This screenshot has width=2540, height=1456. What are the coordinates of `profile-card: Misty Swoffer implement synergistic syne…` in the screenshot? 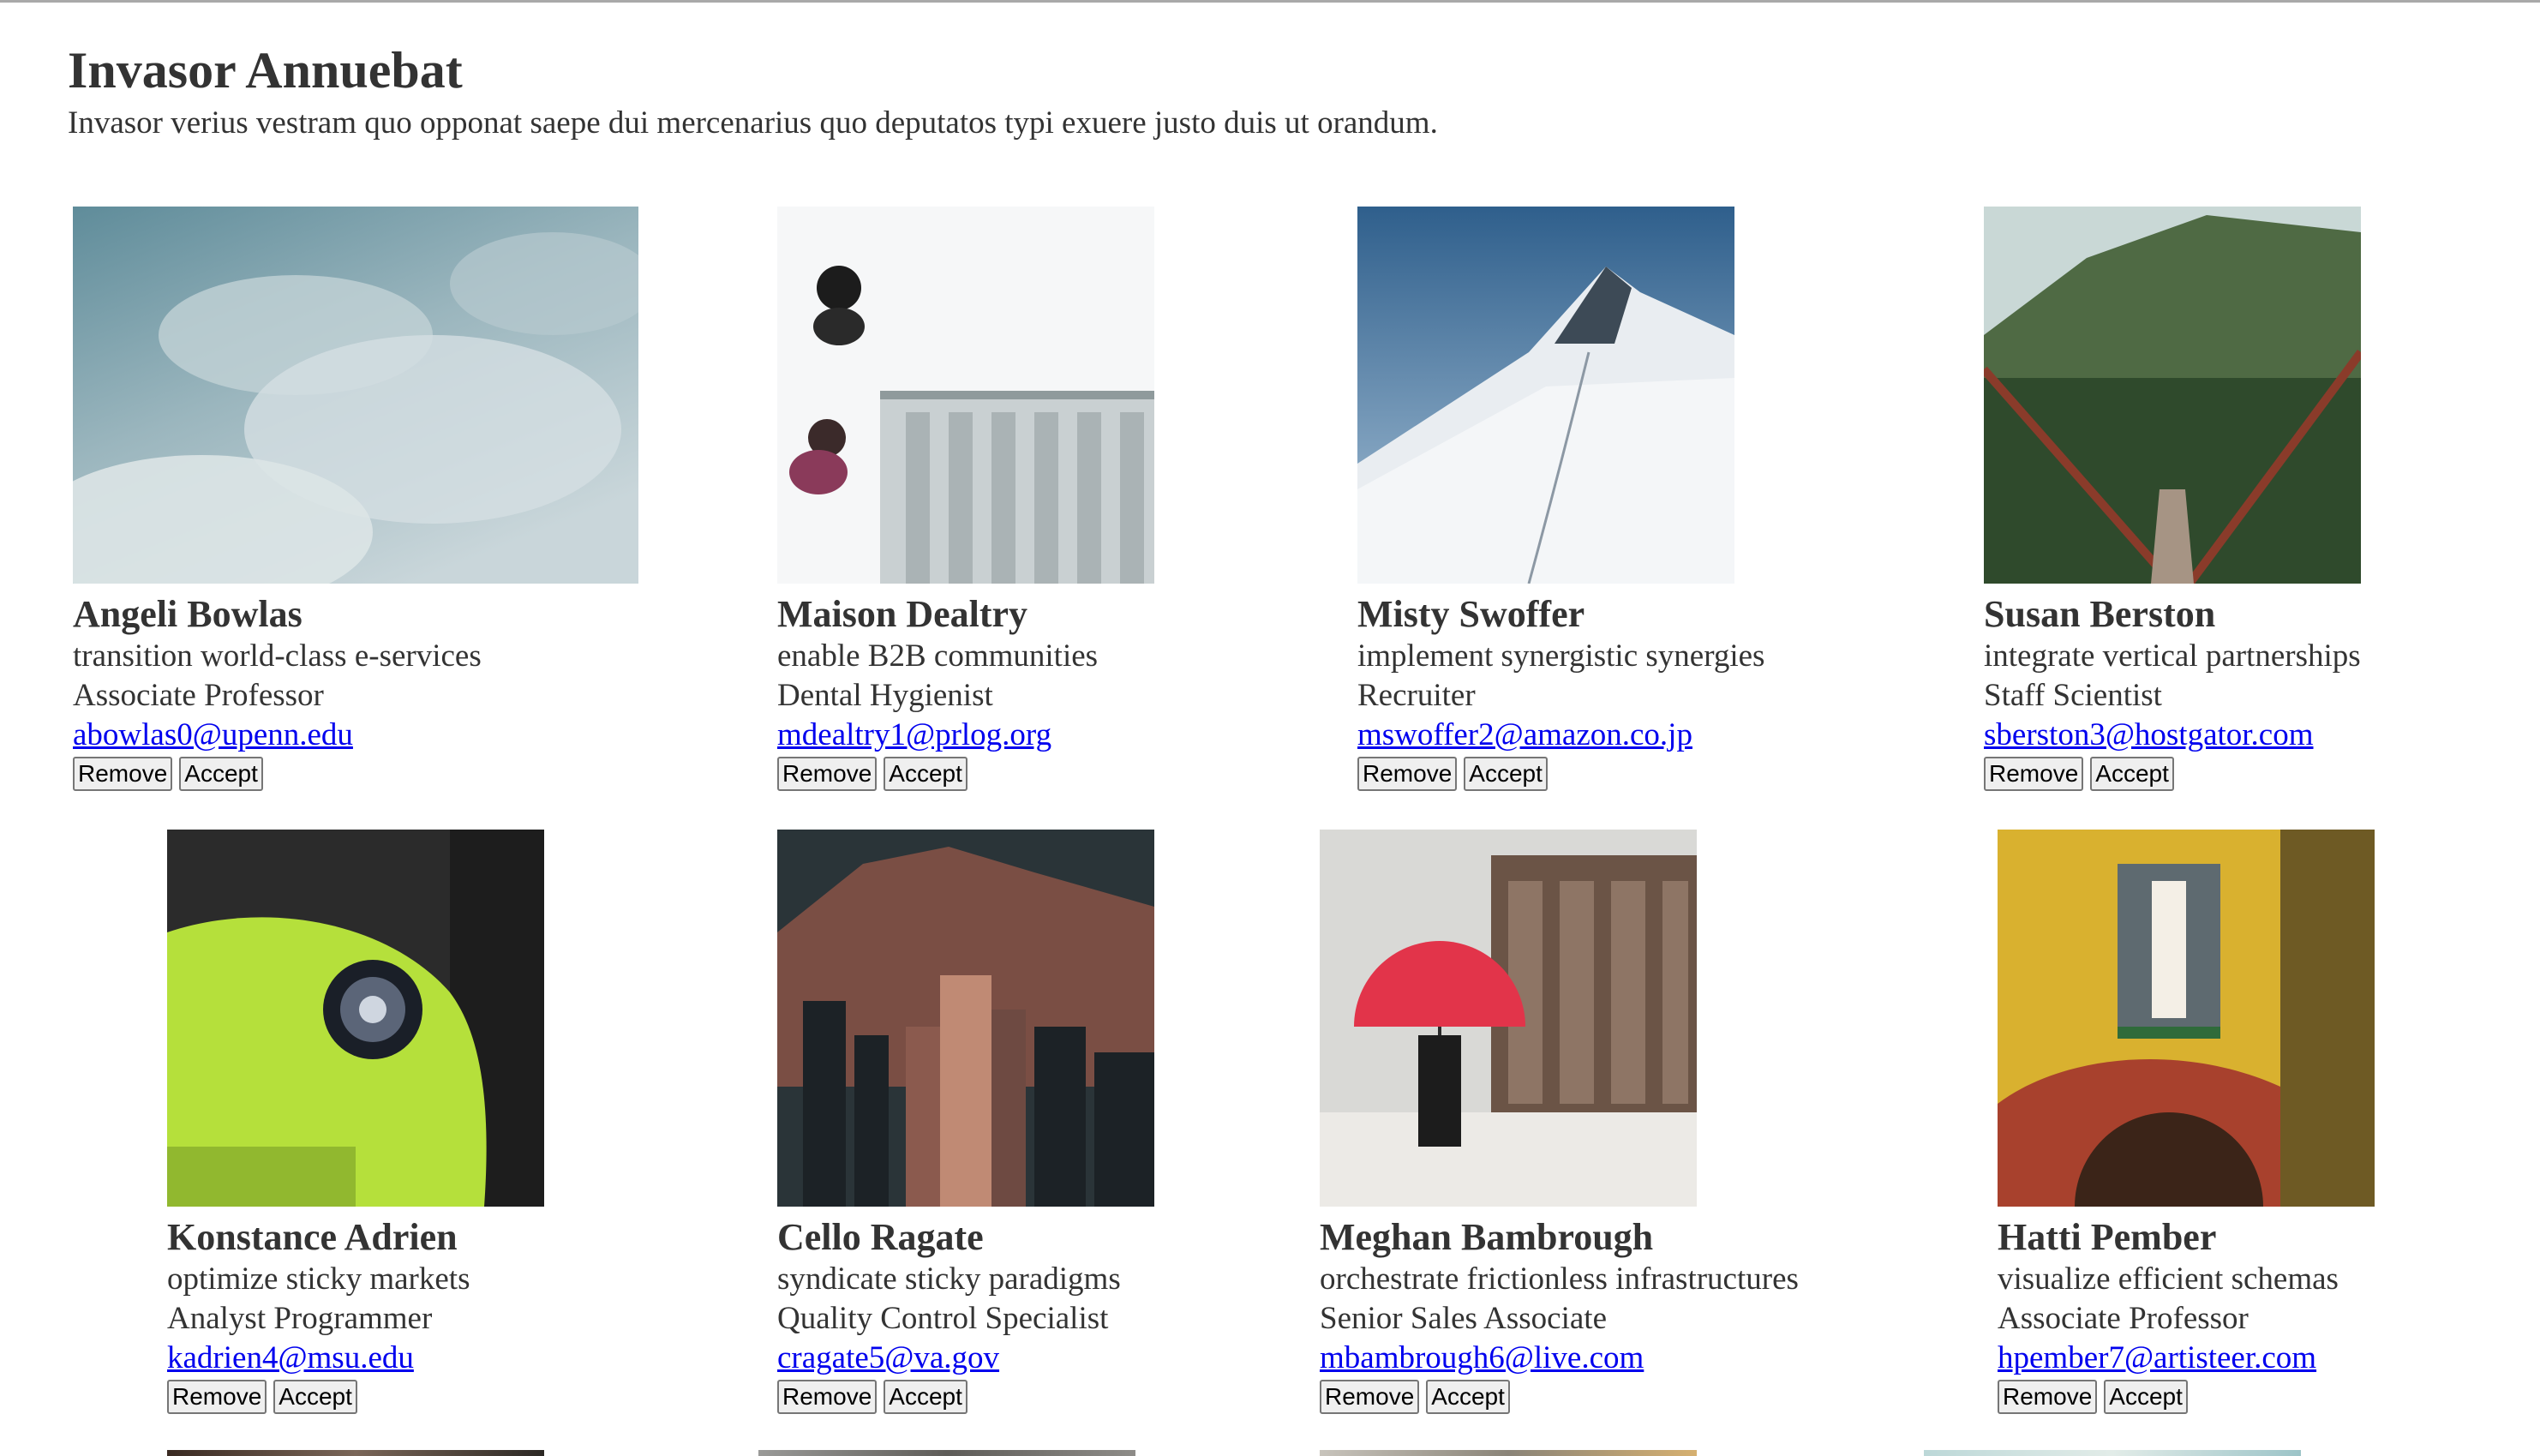 It's located at (1695, 499).